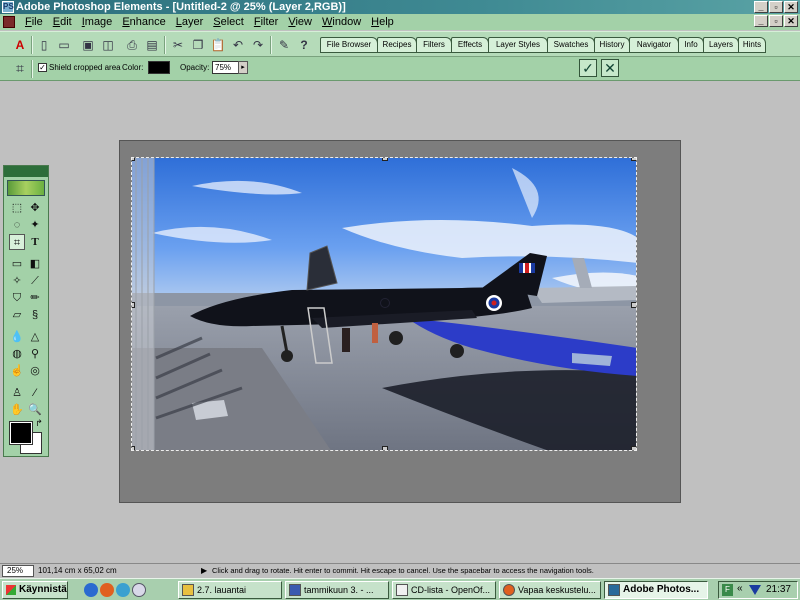 Image resolution: width=800 pixels, height=600 pixels. Describe the element at coordinates (152, 45) in the screenshot. I see `print-preview-icon: ▤` at that location.